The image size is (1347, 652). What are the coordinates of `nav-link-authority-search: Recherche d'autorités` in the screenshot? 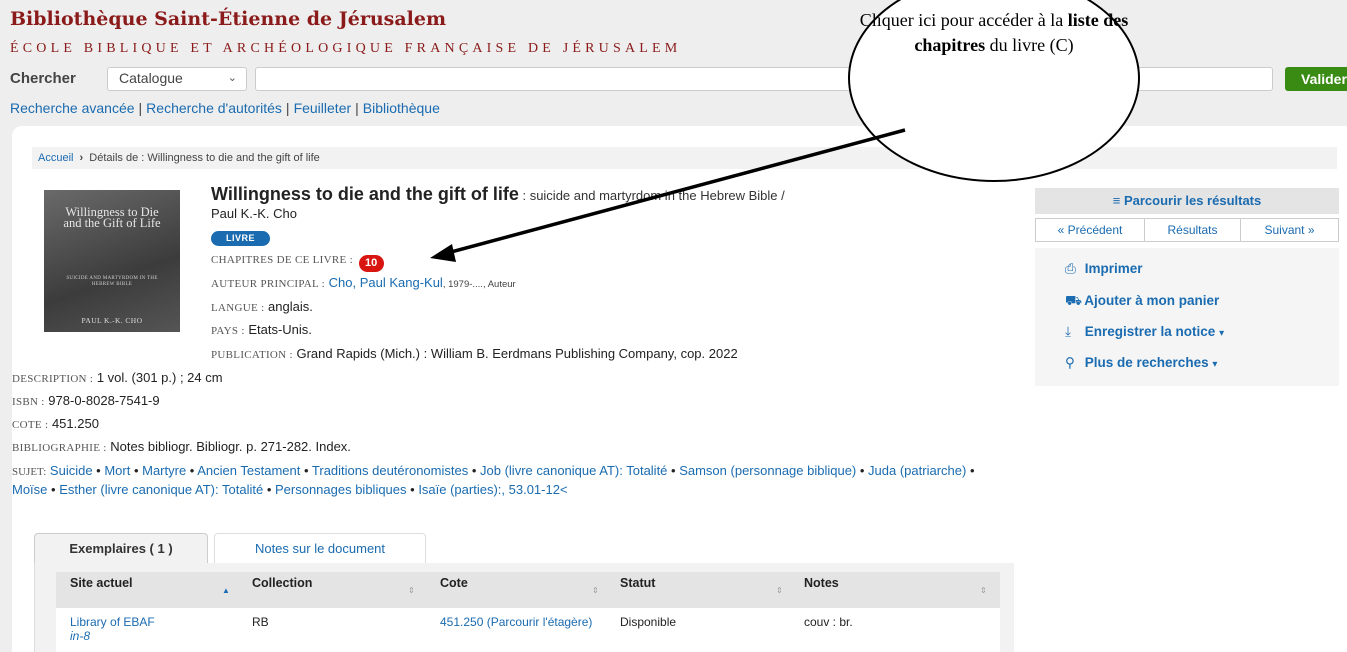 It's located at (214, 108).